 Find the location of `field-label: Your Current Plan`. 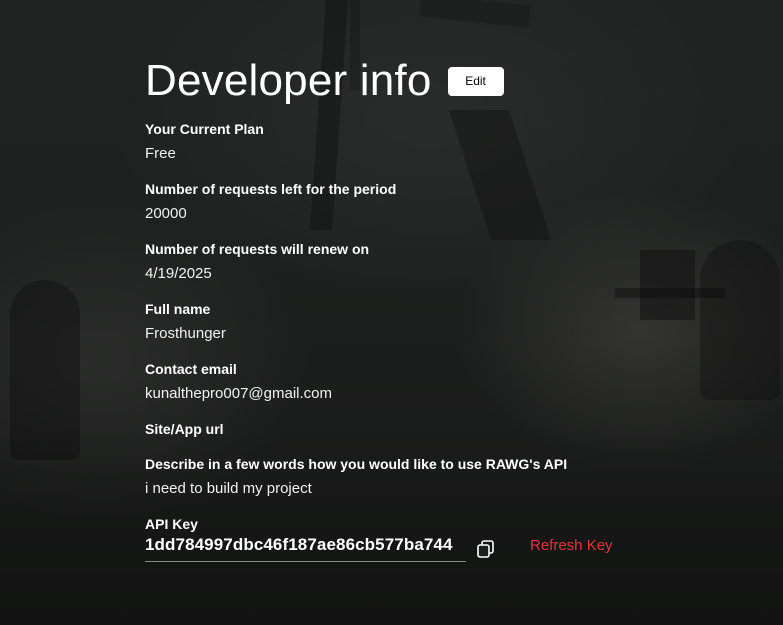

field-label: Your Current Plan is located at coordinates (204, 129).